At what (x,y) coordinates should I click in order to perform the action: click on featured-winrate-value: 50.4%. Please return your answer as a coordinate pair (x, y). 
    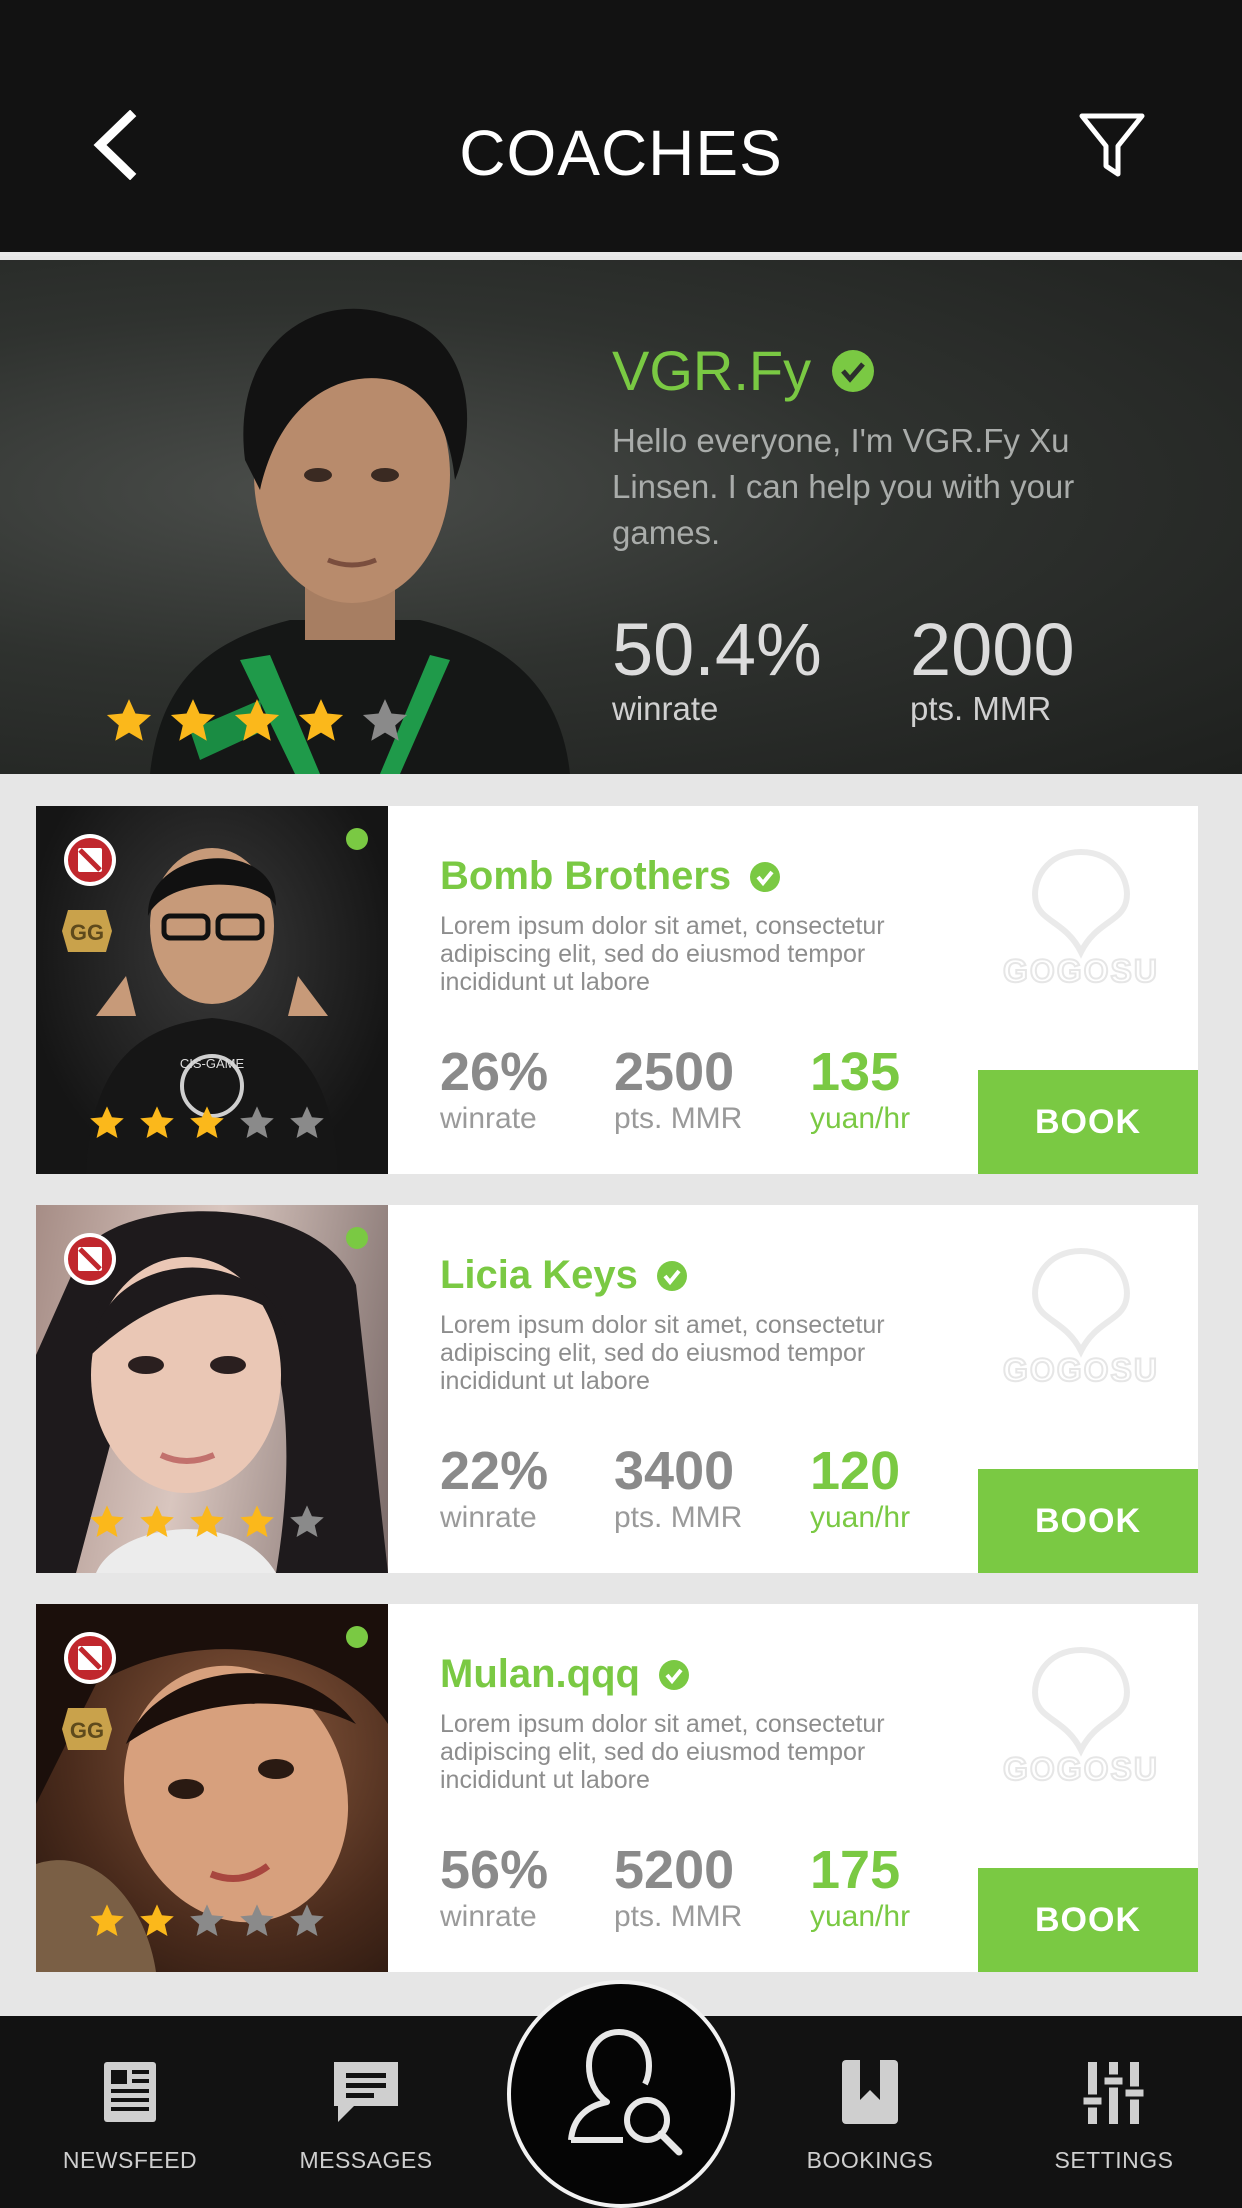
    Looking at the image, I should click on (717, 649).